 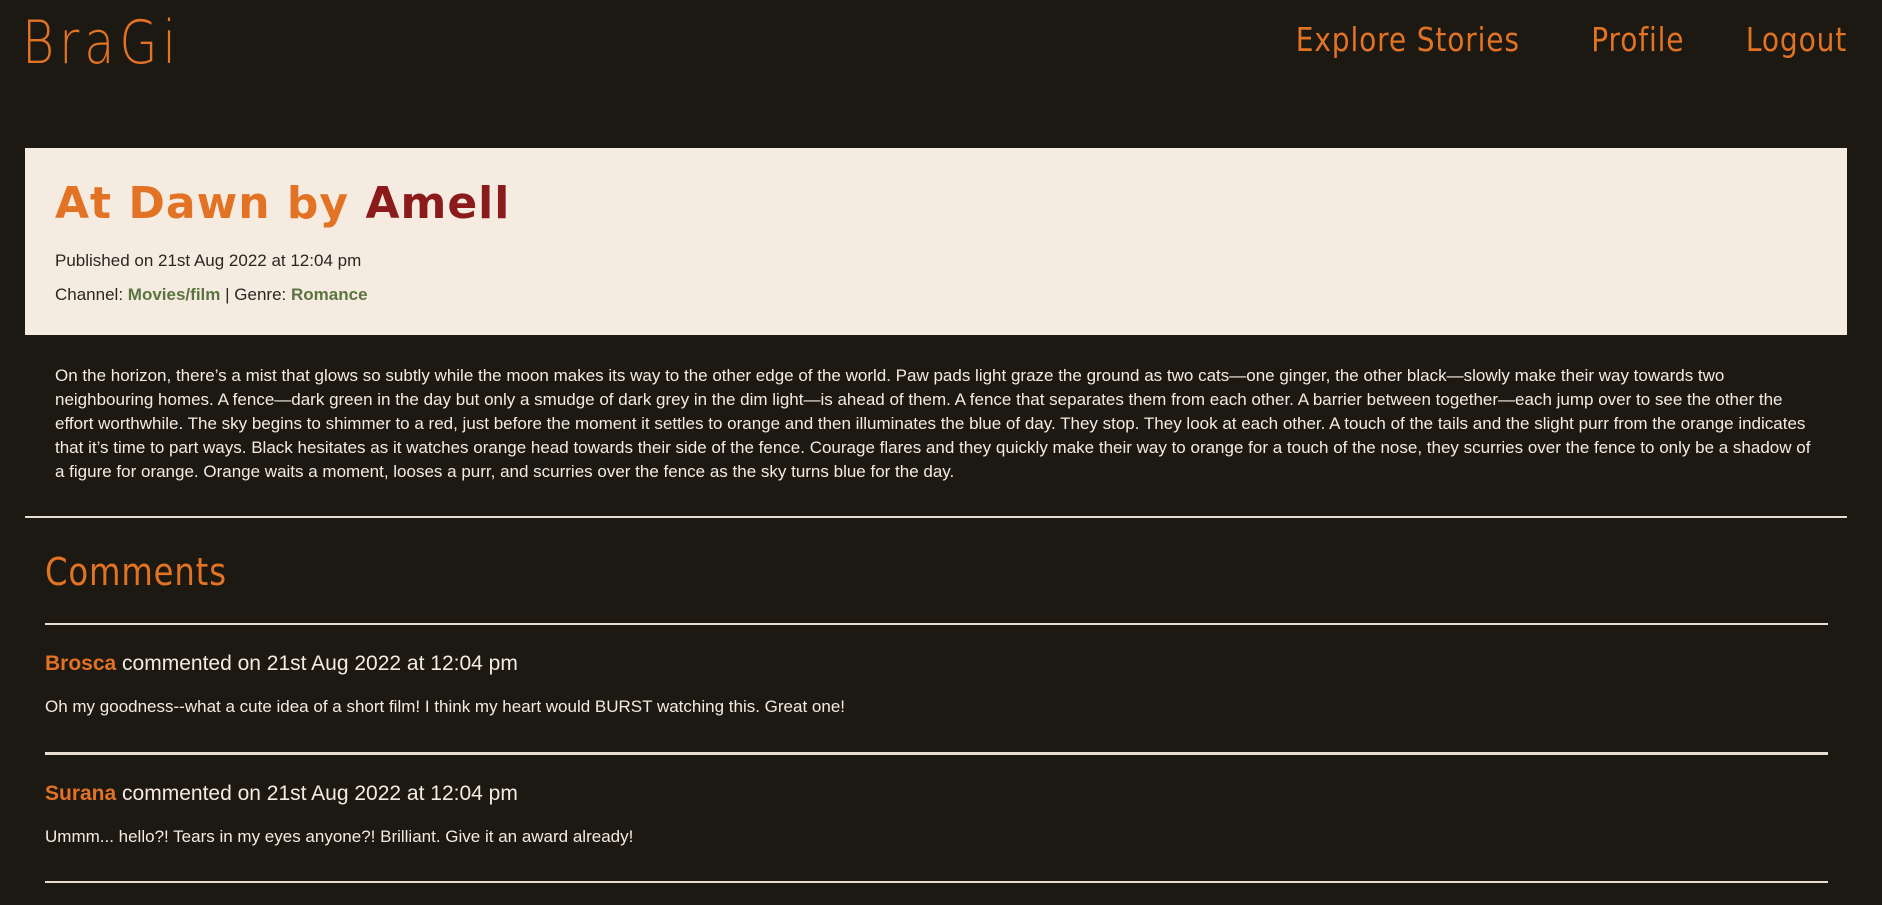 I want to click on story-author: Amell, so click(x=437, y=203).